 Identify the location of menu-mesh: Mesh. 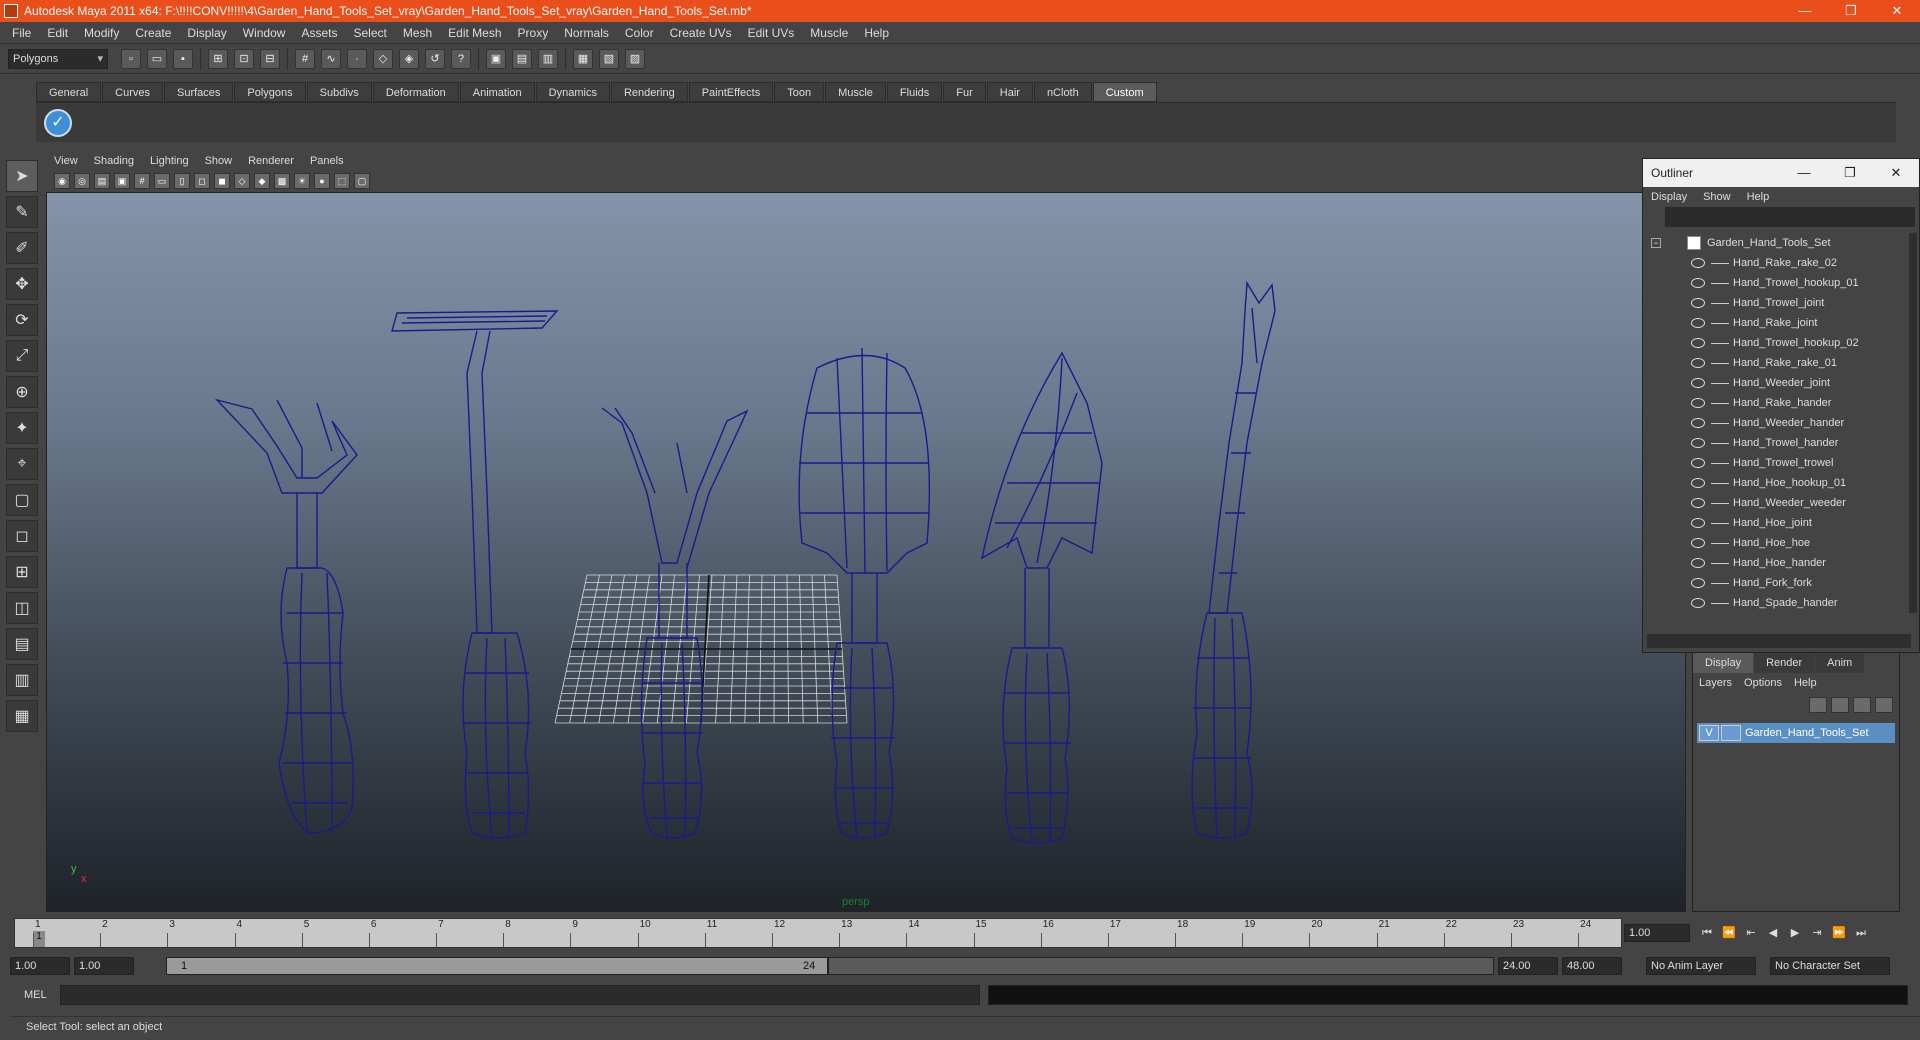
(417, 33).